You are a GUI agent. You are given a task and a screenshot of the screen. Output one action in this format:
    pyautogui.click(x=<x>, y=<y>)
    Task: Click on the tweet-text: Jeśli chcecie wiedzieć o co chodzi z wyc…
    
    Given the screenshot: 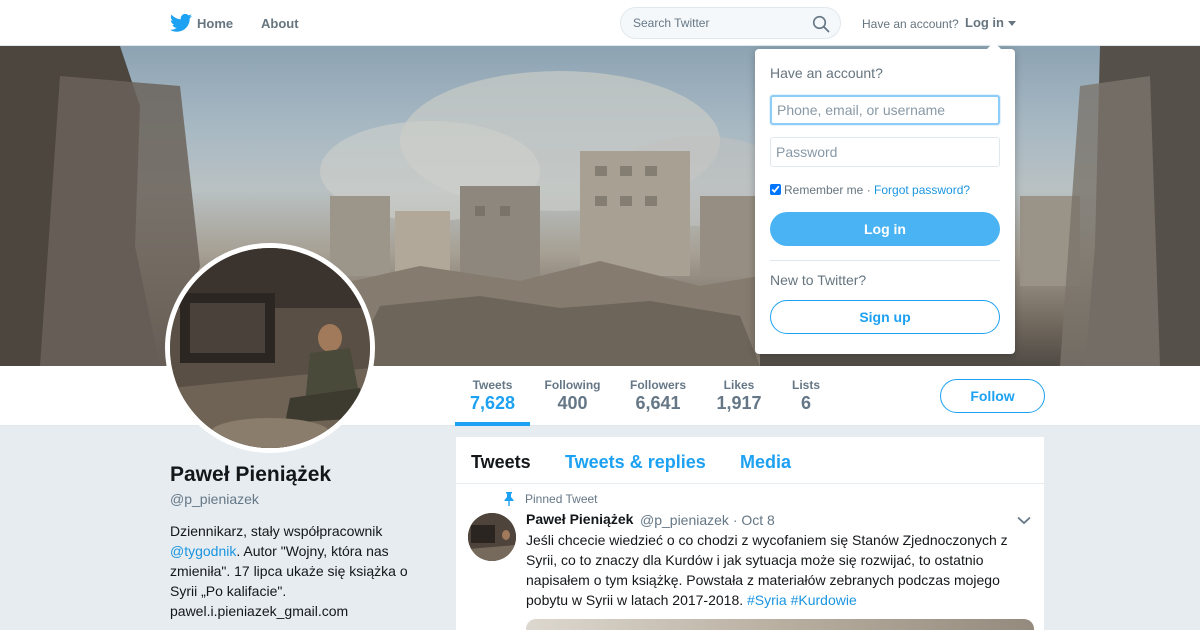 What is the action you would take?
    pyautogui.click(x=776, y=570)
    